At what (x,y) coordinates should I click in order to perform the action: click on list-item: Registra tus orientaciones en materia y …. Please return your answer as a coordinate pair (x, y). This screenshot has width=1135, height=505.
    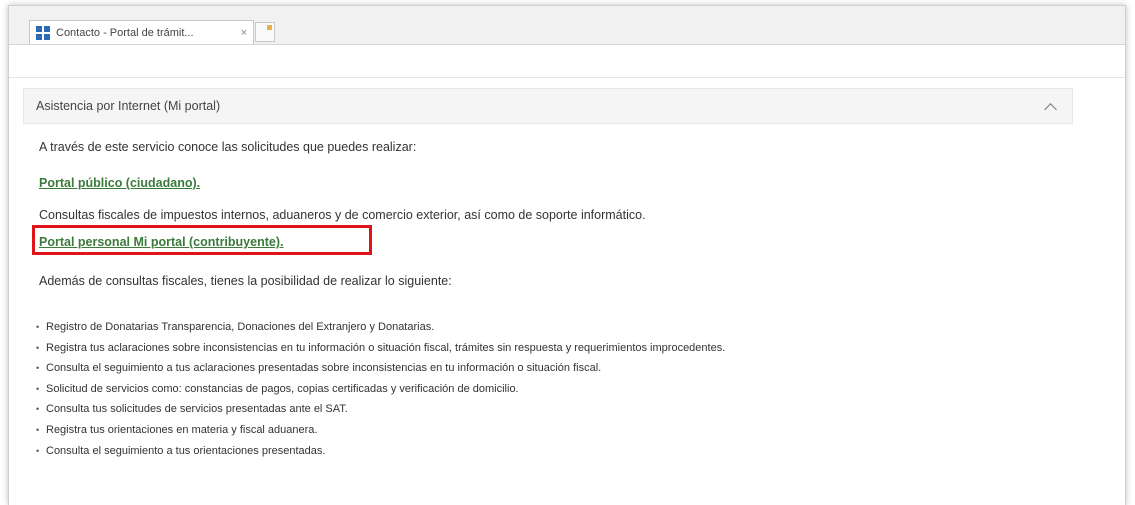
    Looking at the image, I should click on (380, 430).